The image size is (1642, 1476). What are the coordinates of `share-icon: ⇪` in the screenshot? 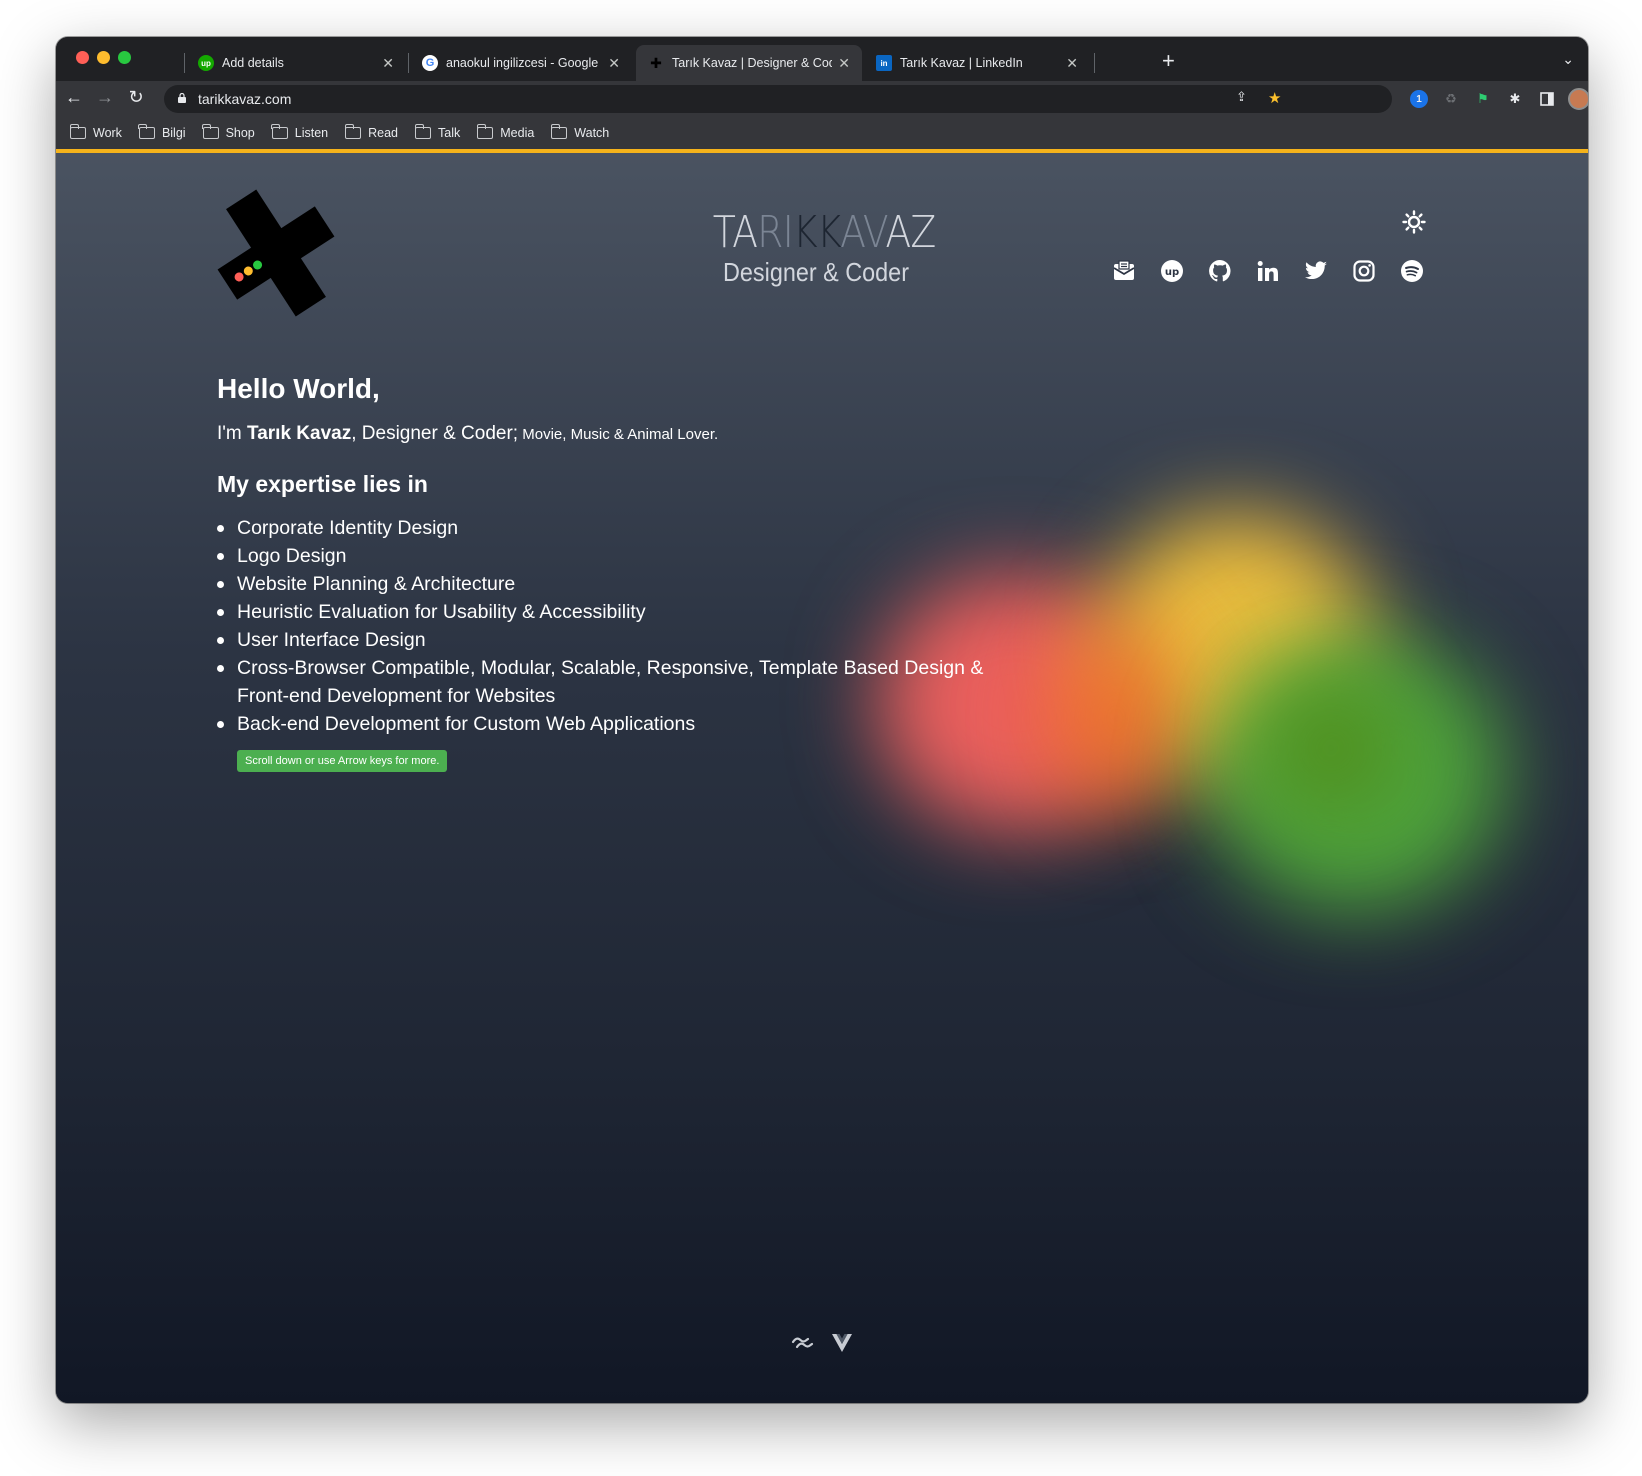 It's located at (1241, 97).